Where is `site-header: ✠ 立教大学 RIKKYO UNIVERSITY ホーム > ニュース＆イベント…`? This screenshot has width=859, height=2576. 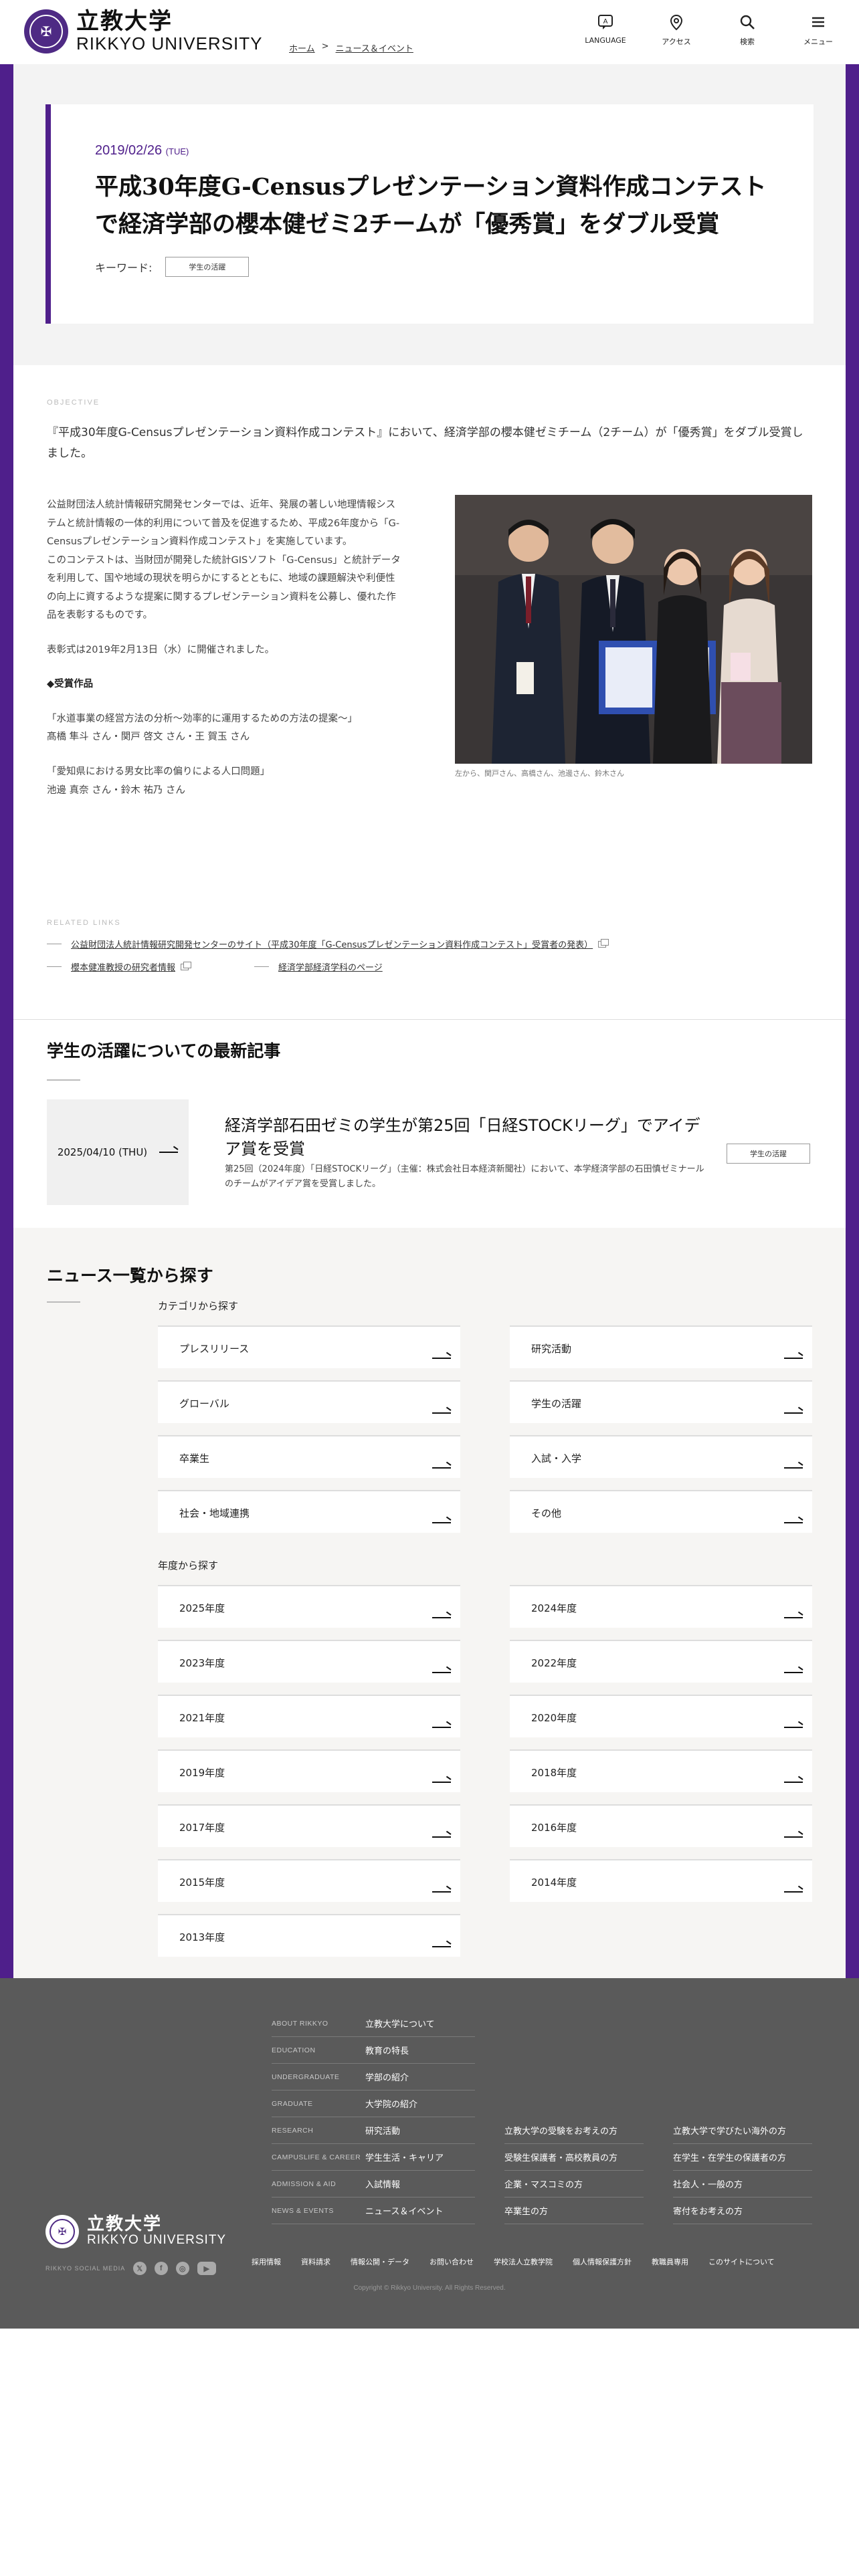
site-header: ✠ 立教大学 RIKKYO UNIVERSITY ホーム > ニュース＆イベント… is located at coordinates (429, 32).